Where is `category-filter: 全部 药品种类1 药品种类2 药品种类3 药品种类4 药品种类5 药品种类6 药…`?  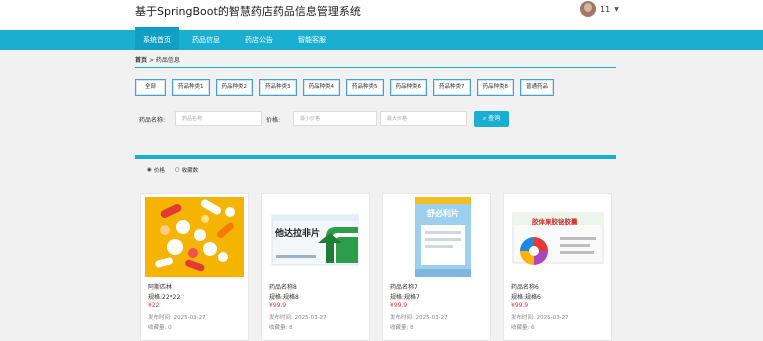
category-filter: 全部 药品种类1 药品种类2 药品种类3 药品种类4 药品种类5 药品种类6 药… is located at coordinates (345, 87).